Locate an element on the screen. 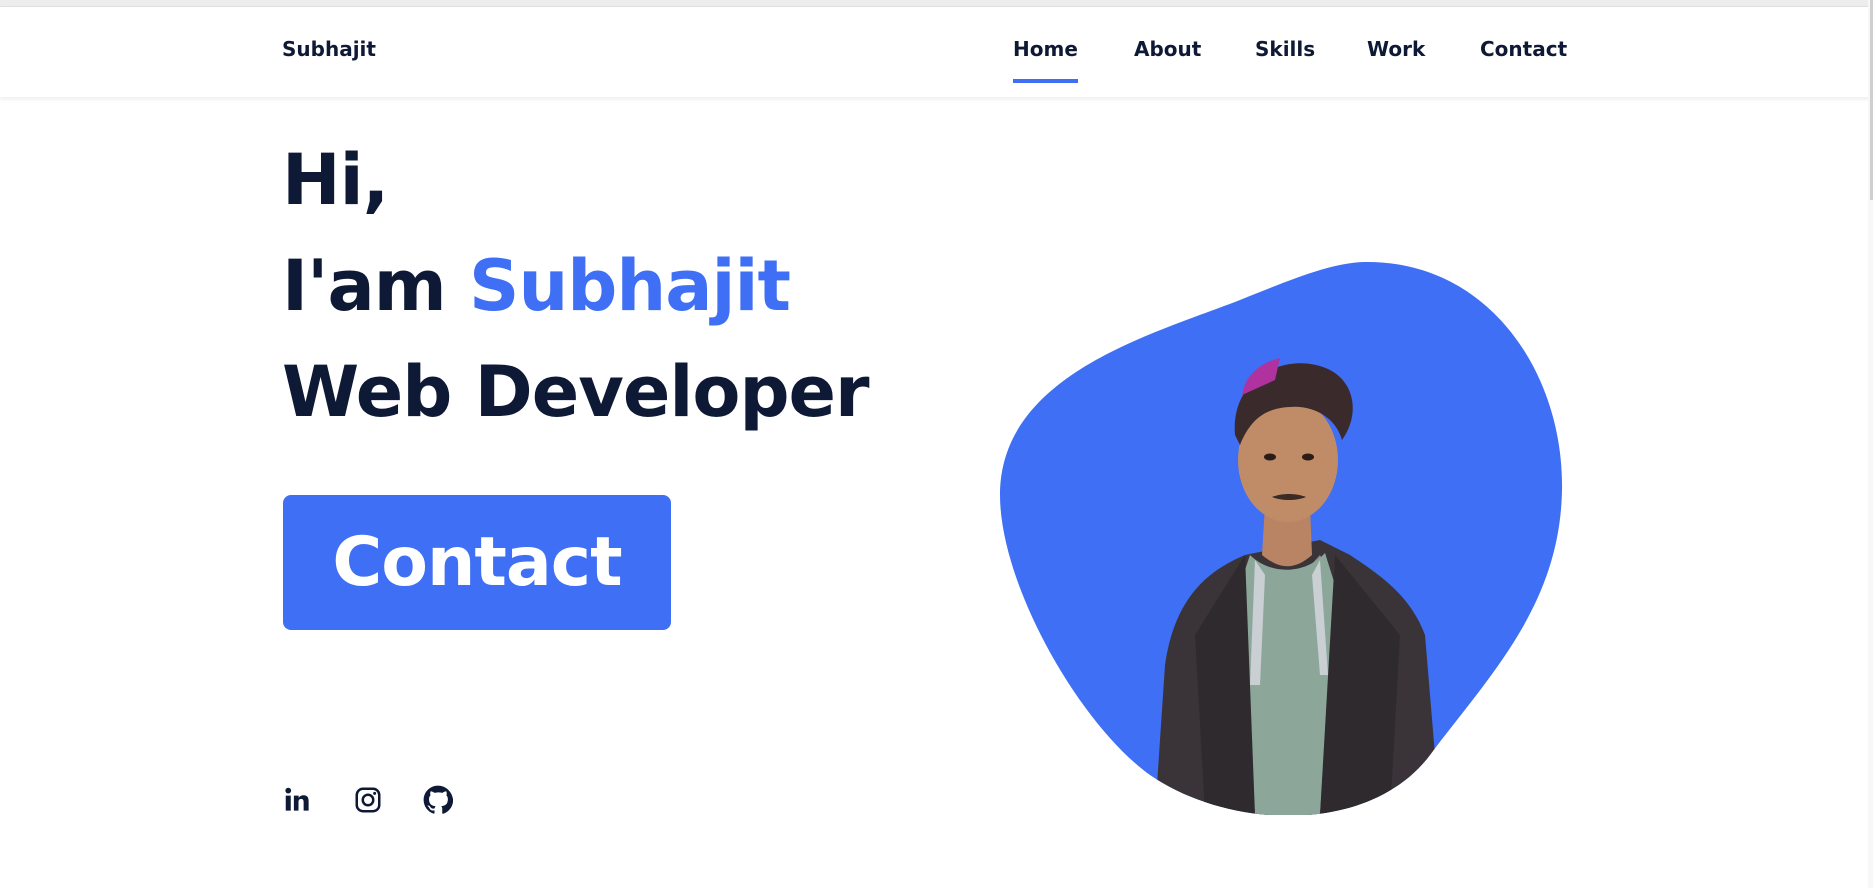 Image resolution: width=1873 pixels, height=888 pixels. active-underline is located at coordinates (1045, 81).